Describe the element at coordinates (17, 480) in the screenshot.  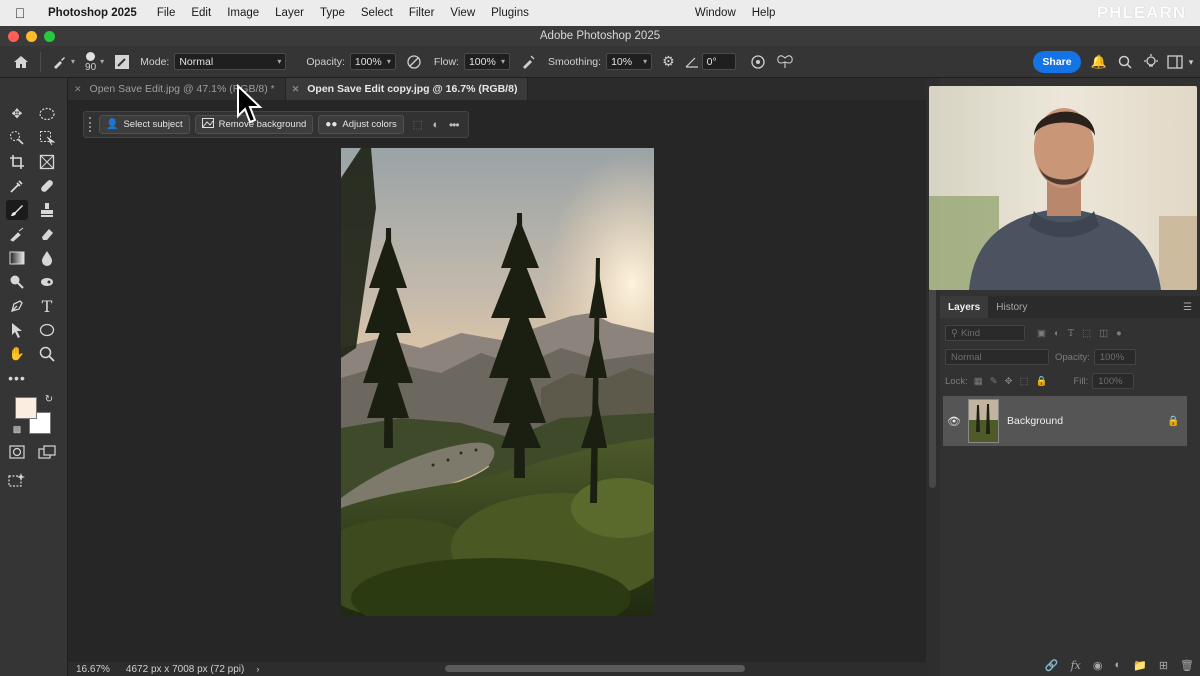
I see `generative-expand-icon` at that location.